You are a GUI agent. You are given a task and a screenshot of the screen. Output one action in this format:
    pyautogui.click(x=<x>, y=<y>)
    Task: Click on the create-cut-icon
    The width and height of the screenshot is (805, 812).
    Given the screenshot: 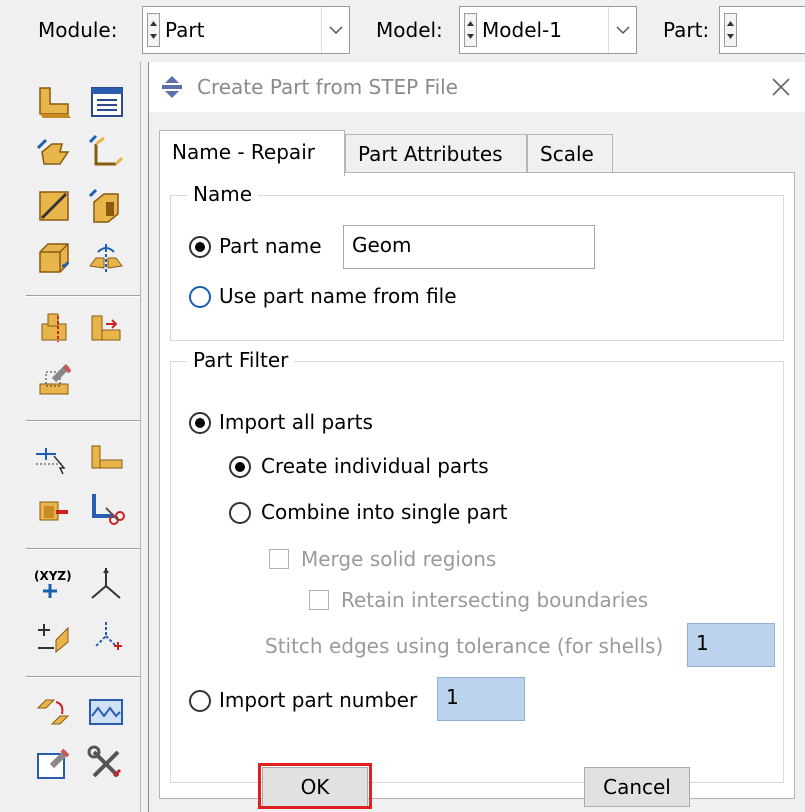 What is the action you would take?
    pyautogui.click(x=106, y=206)
    